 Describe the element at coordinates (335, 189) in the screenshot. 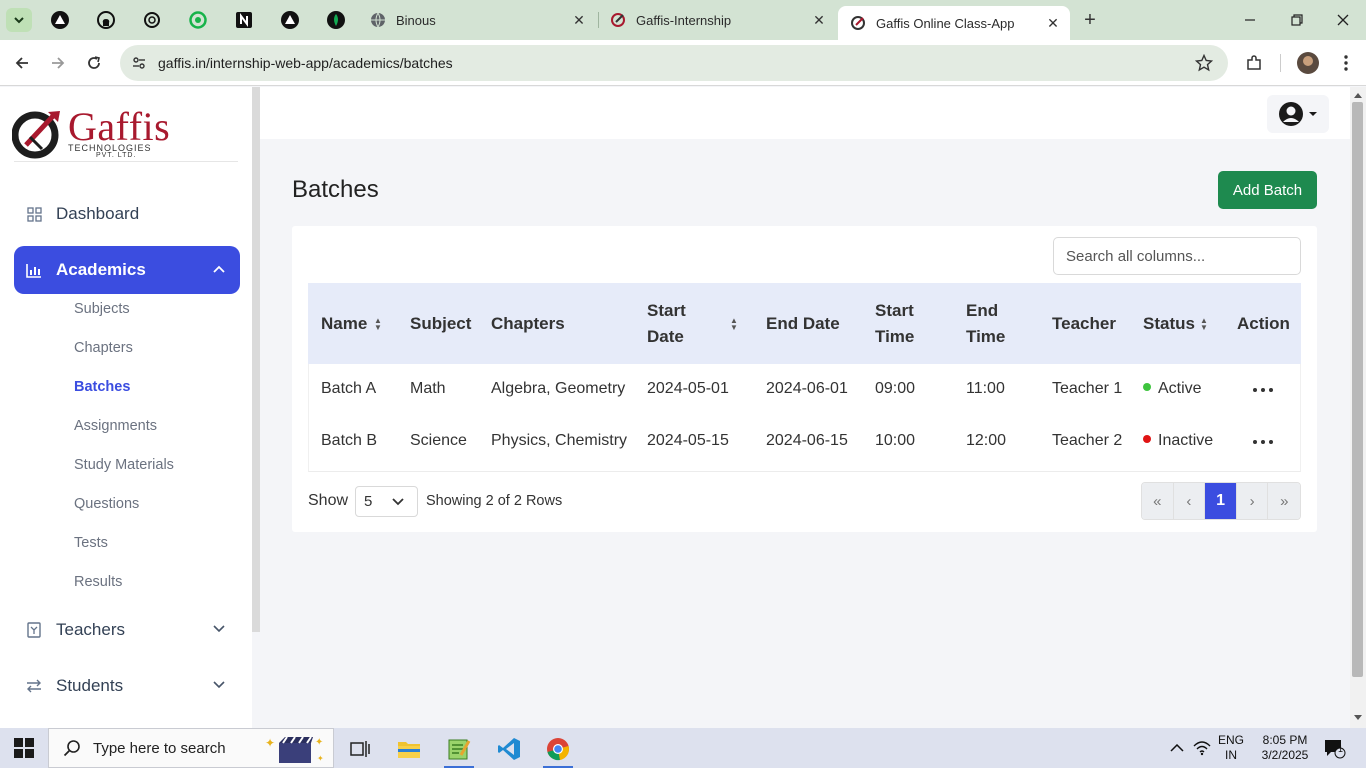

I see `page-title: Batches` at that location.